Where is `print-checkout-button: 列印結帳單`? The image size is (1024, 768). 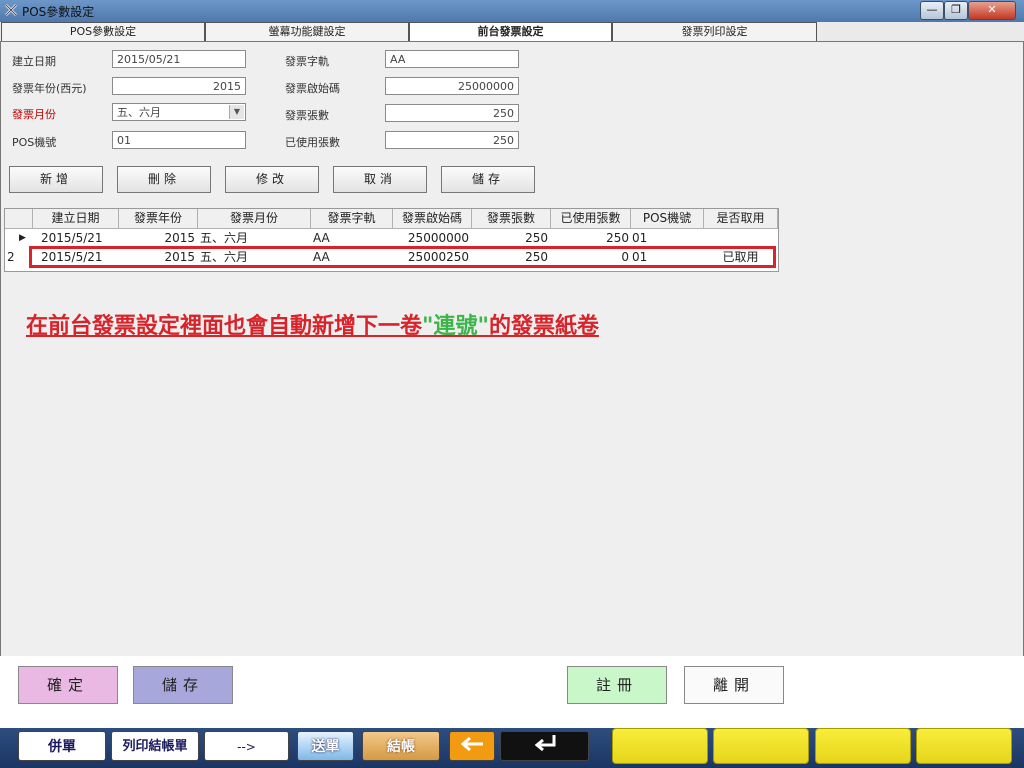
print-checkout-button: 列印結帳單 is located at coordinates (155, 746).